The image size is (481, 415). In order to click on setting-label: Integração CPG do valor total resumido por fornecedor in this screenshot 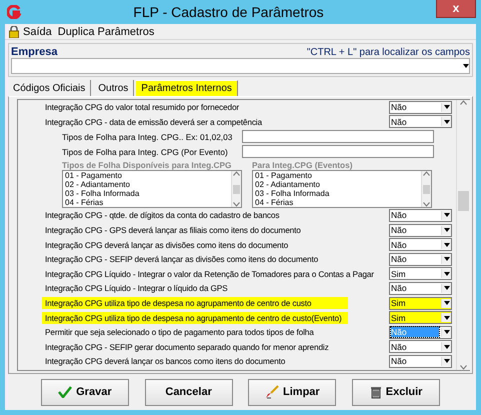, I will do `click(142, 107)`.